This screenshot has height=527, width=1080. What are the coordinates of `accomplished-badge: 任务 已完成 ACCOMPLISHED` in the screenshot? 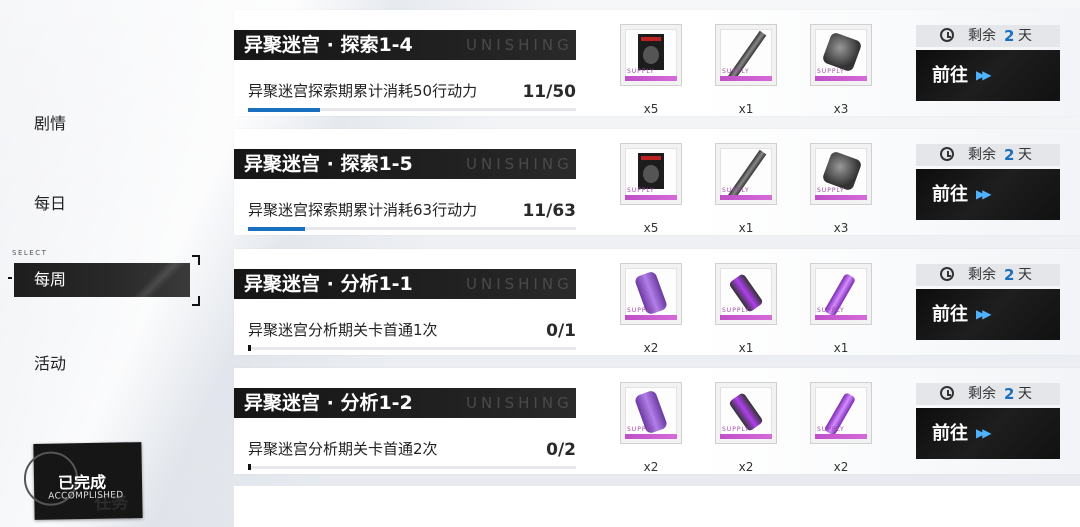 It's located at (83, 481).